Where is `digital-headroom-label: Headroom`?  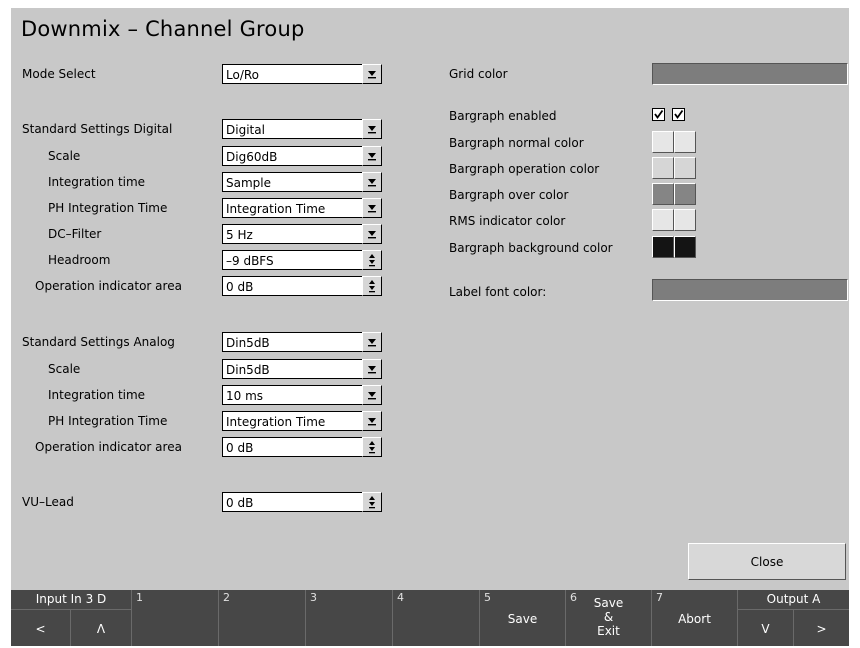 digital-headroom-label: Headroom is located at coordinates (79, 260).